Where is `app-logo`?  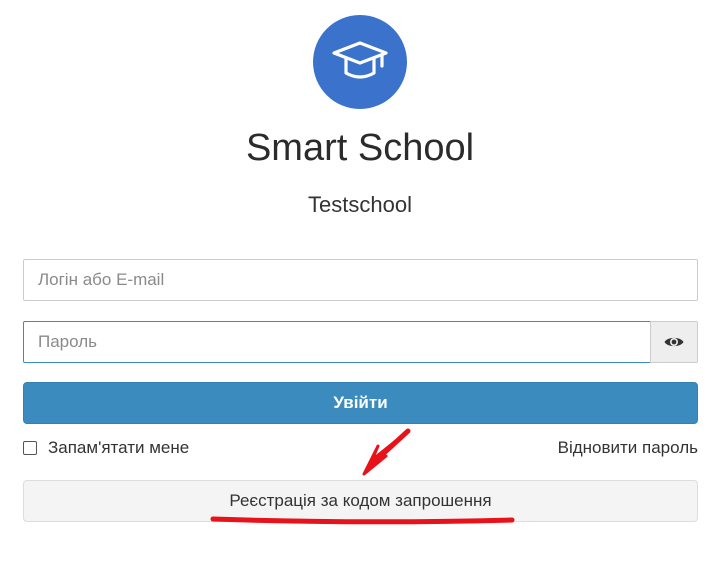
app-logo is located at coordinates (360, 62).